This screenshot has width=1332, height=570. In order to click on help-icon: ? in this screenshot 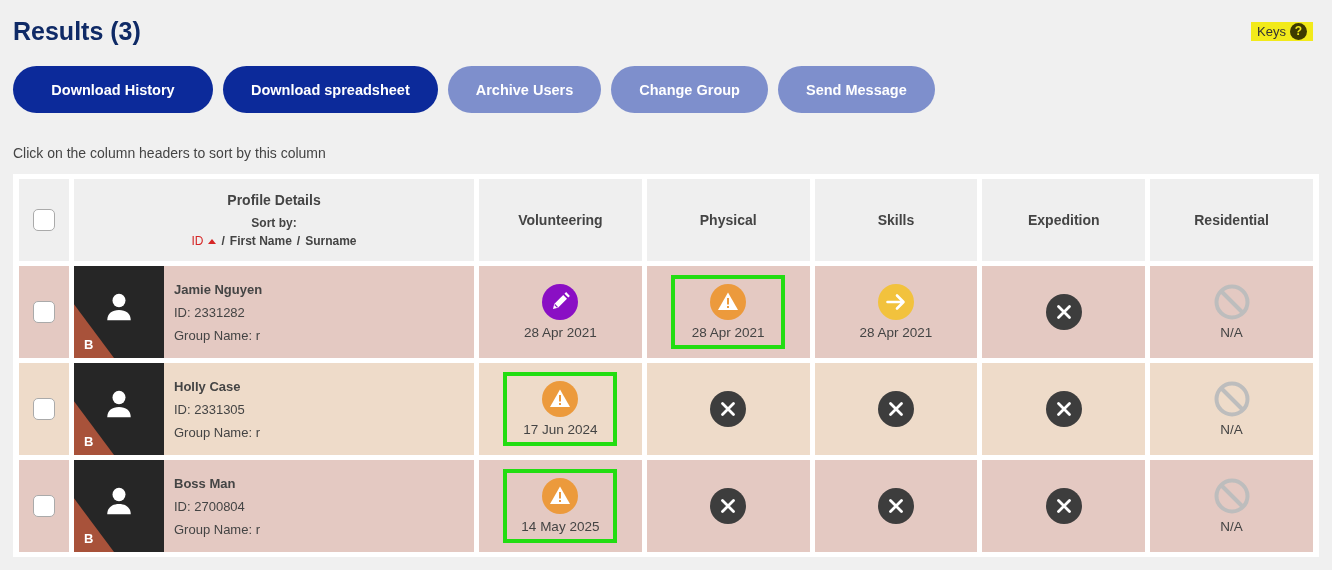, I will do `click(1298, 31)`.